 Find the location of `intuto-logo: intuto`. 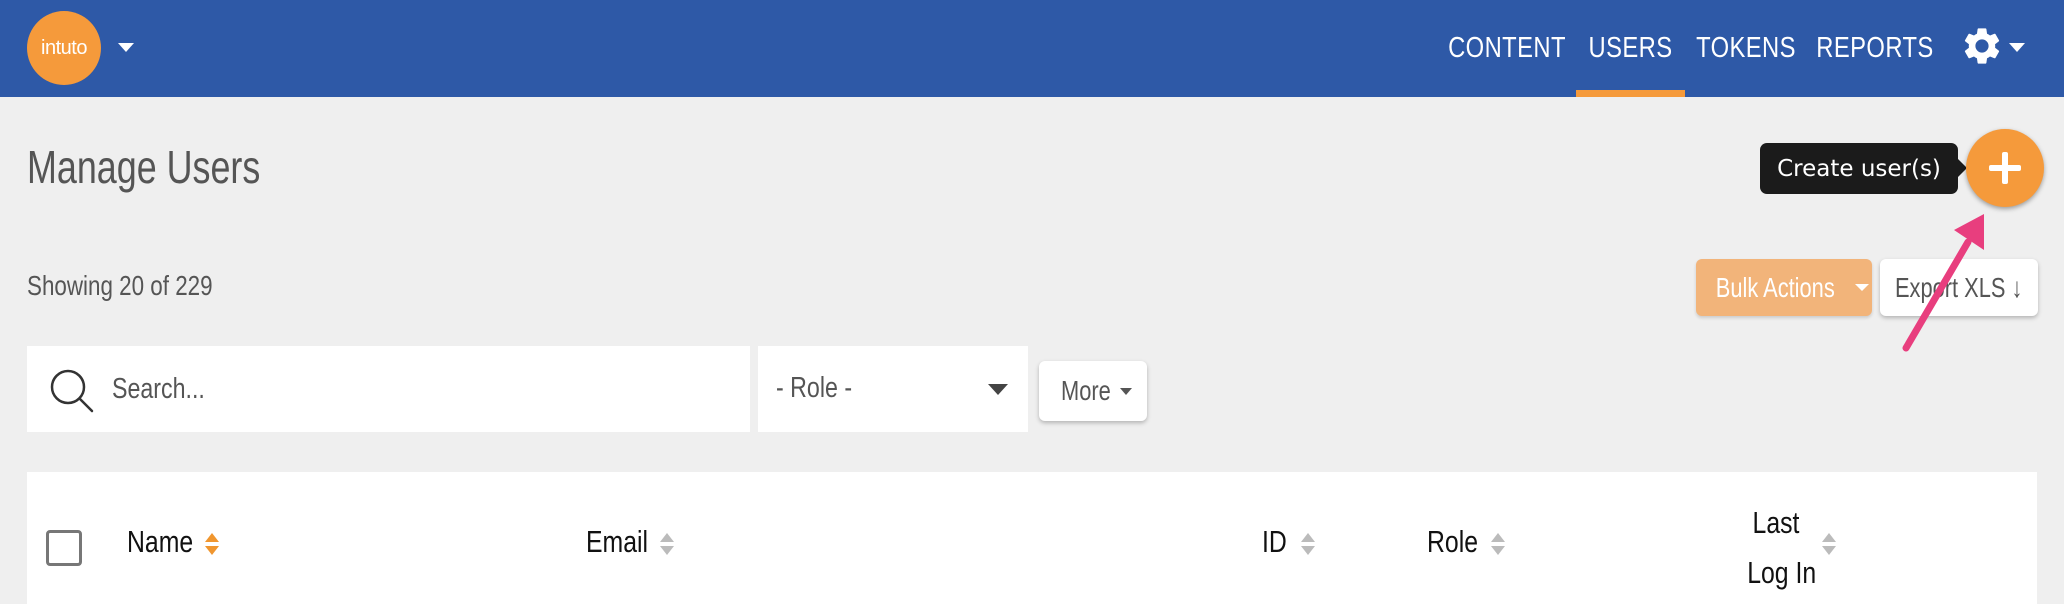

intuto-logo: intuto is located at coordinates (64, 48).